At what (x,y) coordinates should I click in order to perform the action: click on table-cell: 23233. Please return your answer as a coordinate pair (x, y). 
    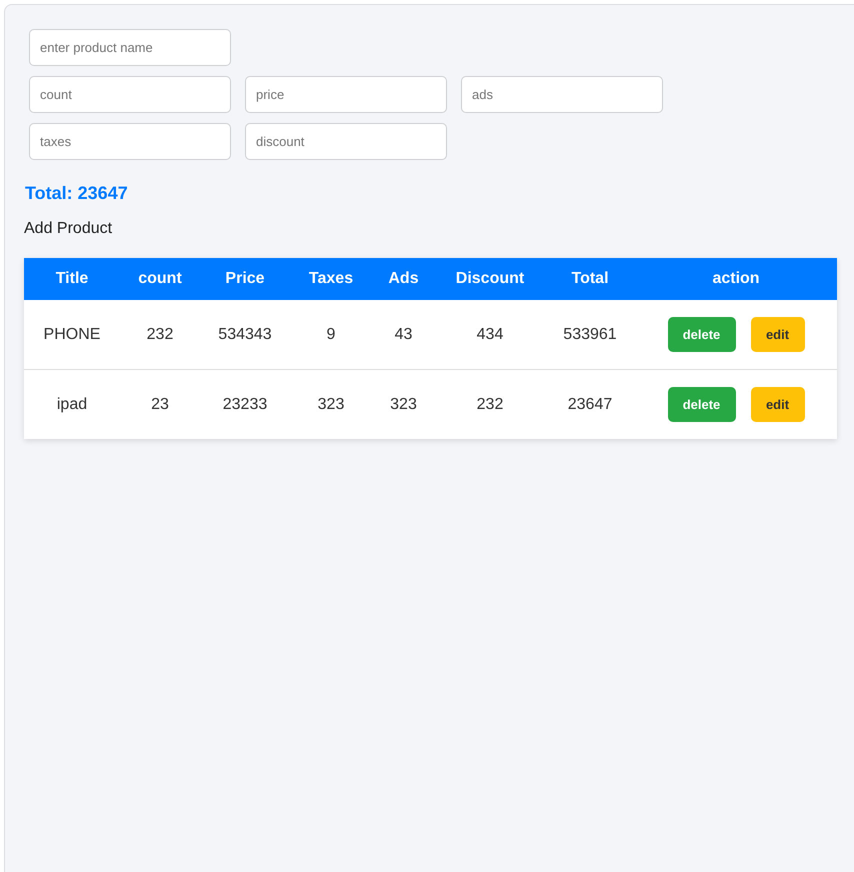
    Looking at the image, I should click on (245, 404).